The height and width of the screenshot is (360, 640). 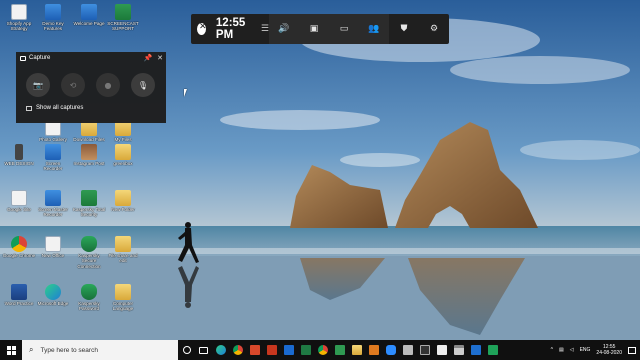 What do you see at coordinates (89, 255) in the screenshot?
I see `desktop-icon-kaspersky-secure-connection: Kaspersky Secure Connection` at bounding box center [89, 255].